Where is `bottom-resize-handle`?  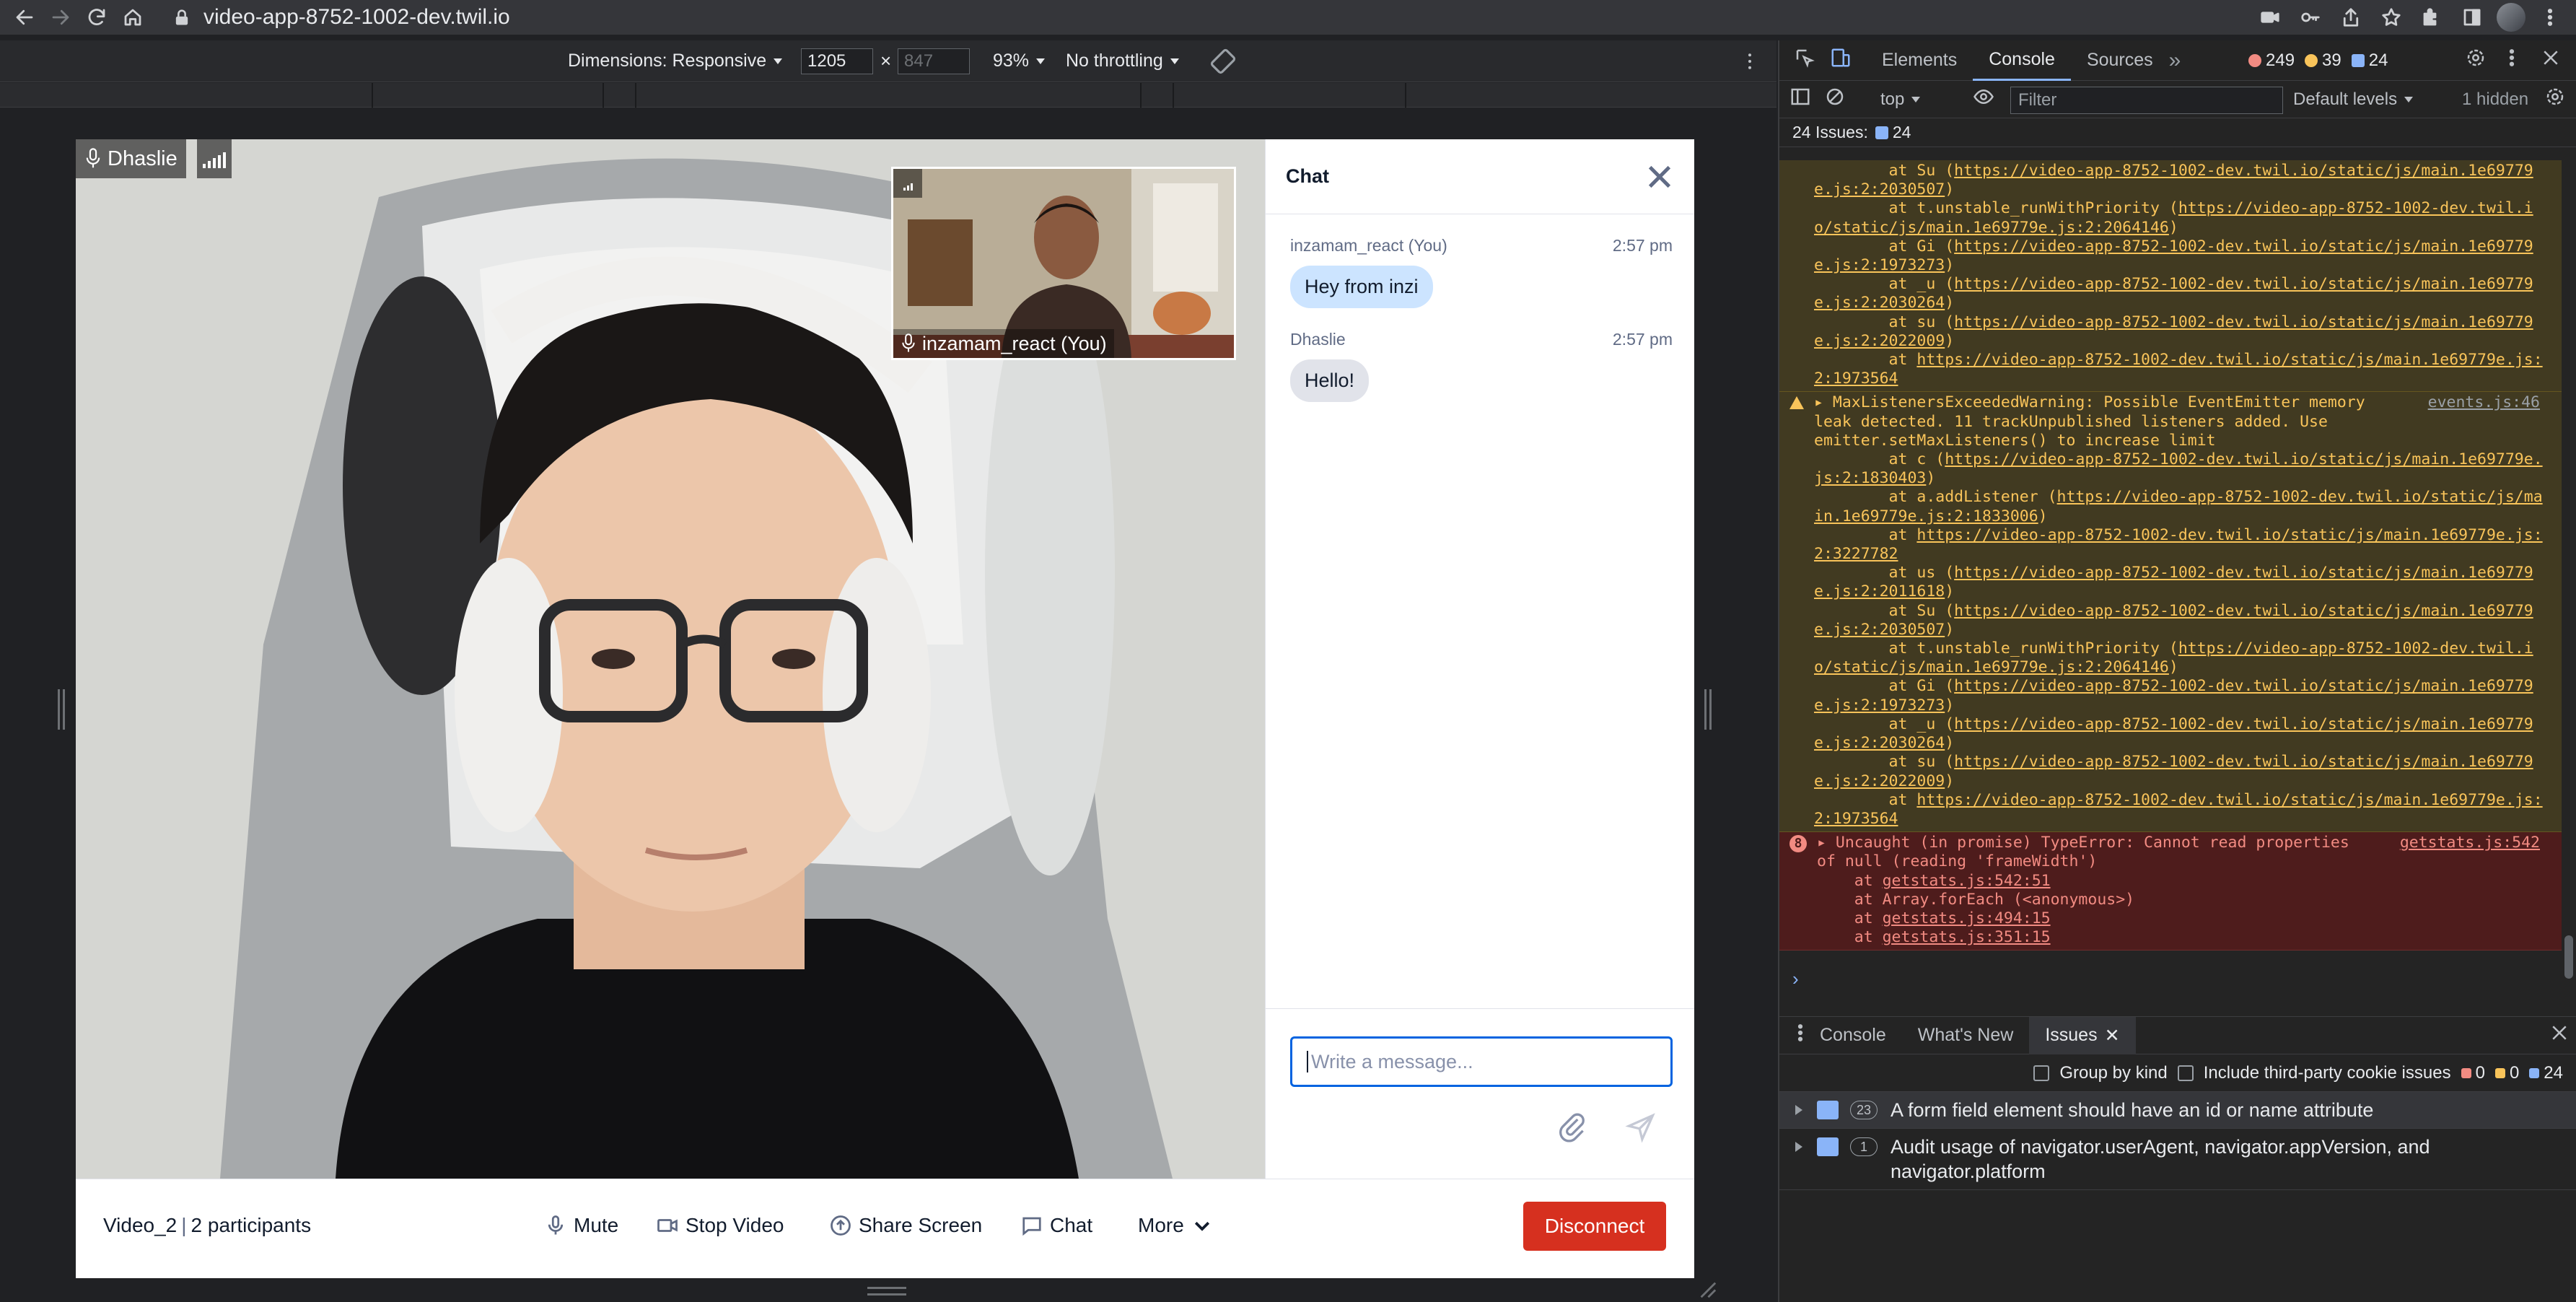
bottom-resize-handle is located at coordinates (887, 1291).